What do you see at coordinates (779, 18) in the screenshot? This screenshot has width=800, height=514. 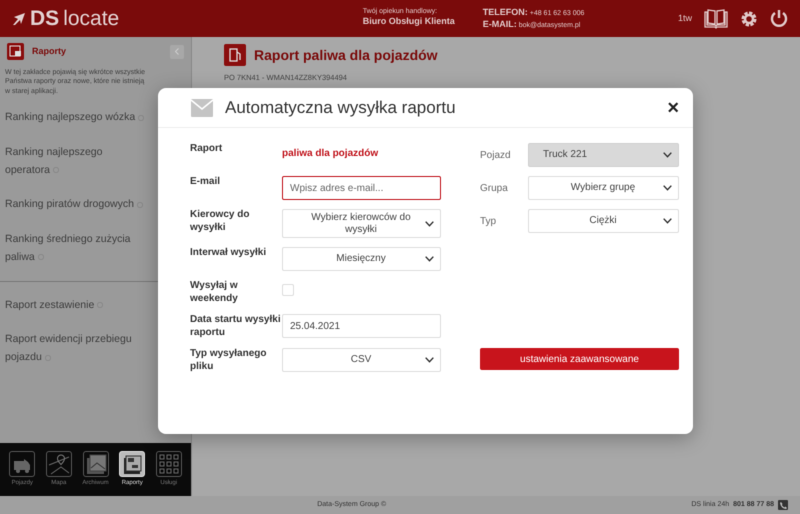 I see `power-icon` at bounding box center [779, 18].